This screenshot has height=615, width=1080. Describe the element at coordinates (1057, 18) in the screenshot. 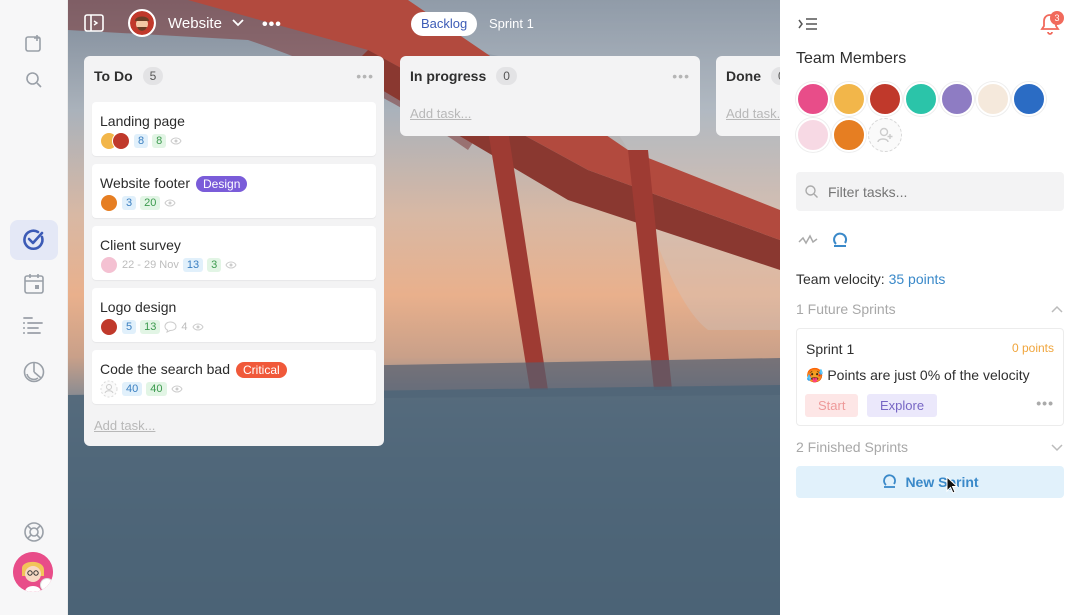

I see `notification-count-badge: 3` at that location.